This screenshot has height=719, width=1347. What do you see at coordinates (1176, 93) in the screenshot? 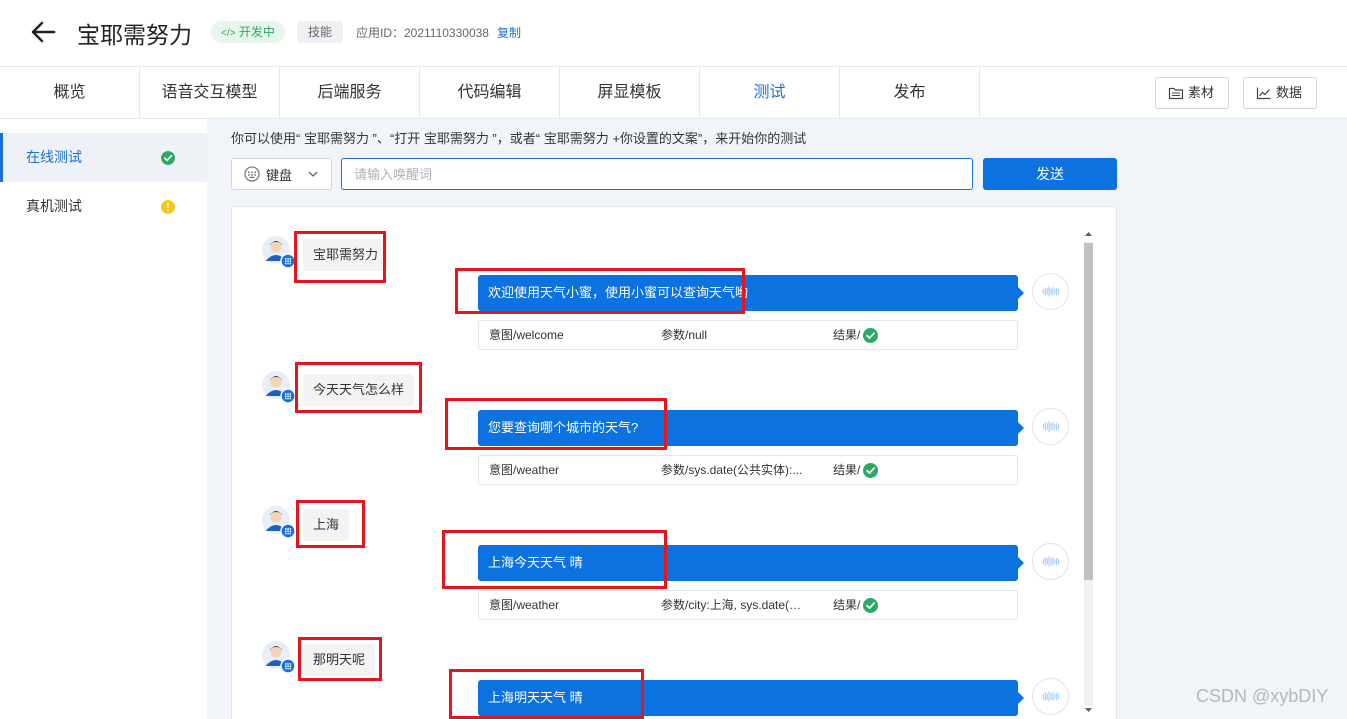
I see `folder-icon` at bounding box center [1176, 93].